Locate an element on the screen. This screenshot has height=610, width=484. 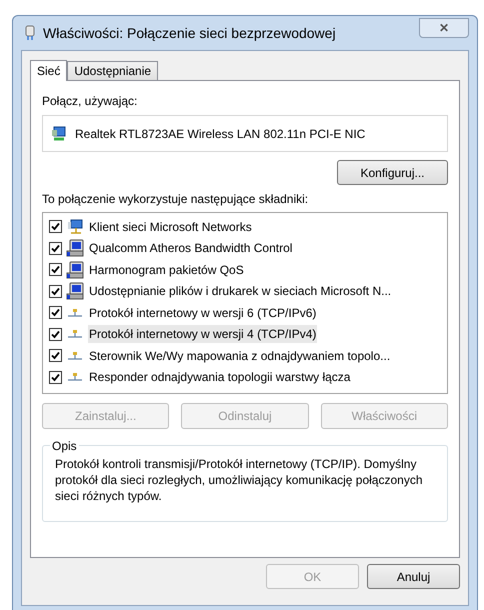
network-client-icon is located at coordinates (75, 226).